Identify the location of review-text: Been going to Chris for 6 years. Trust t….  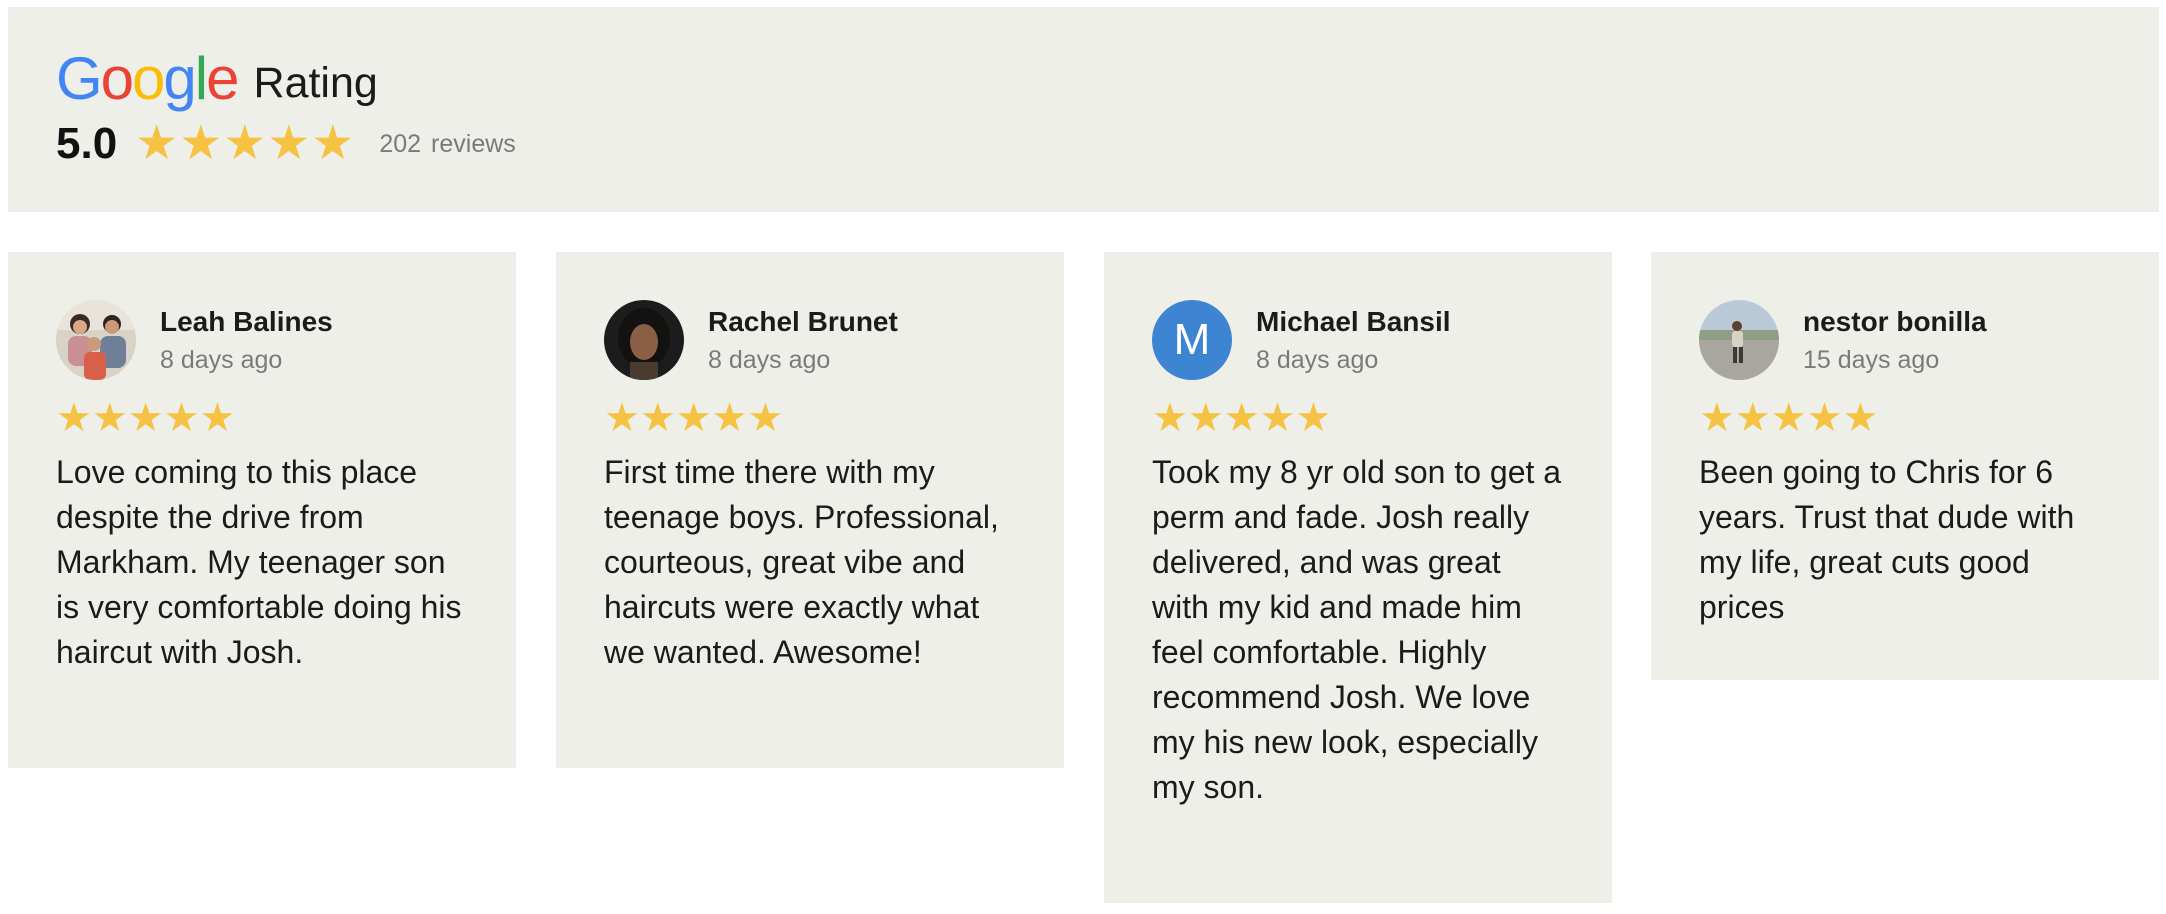
(1887, 539).